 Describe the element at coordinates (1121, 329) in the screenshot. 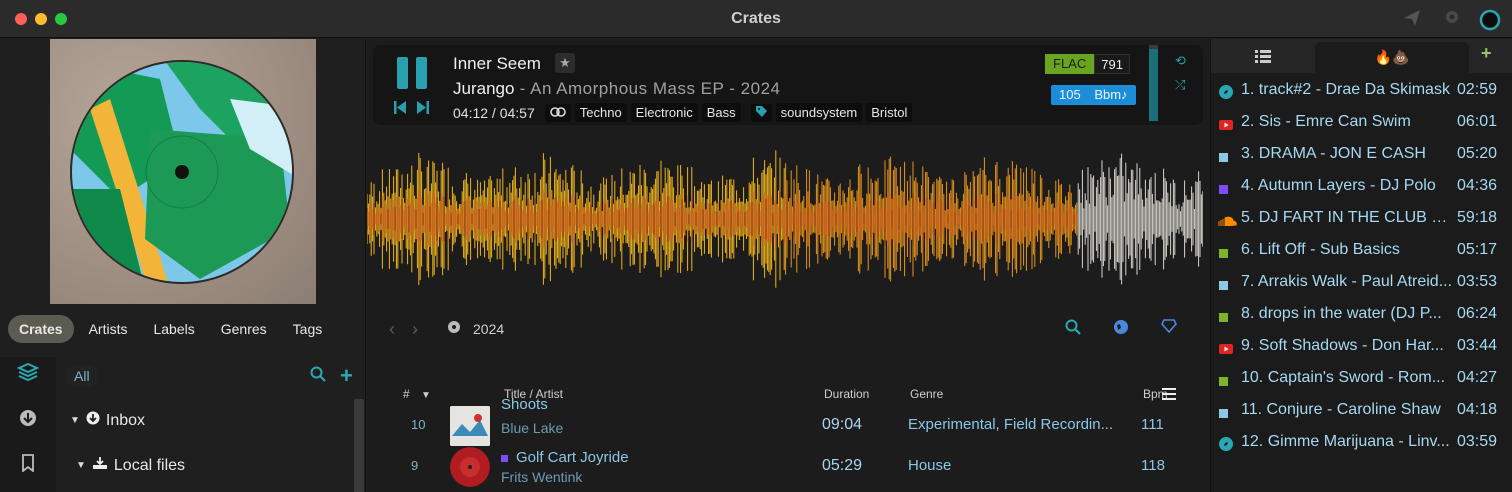

I see `globe-icon` at that location.